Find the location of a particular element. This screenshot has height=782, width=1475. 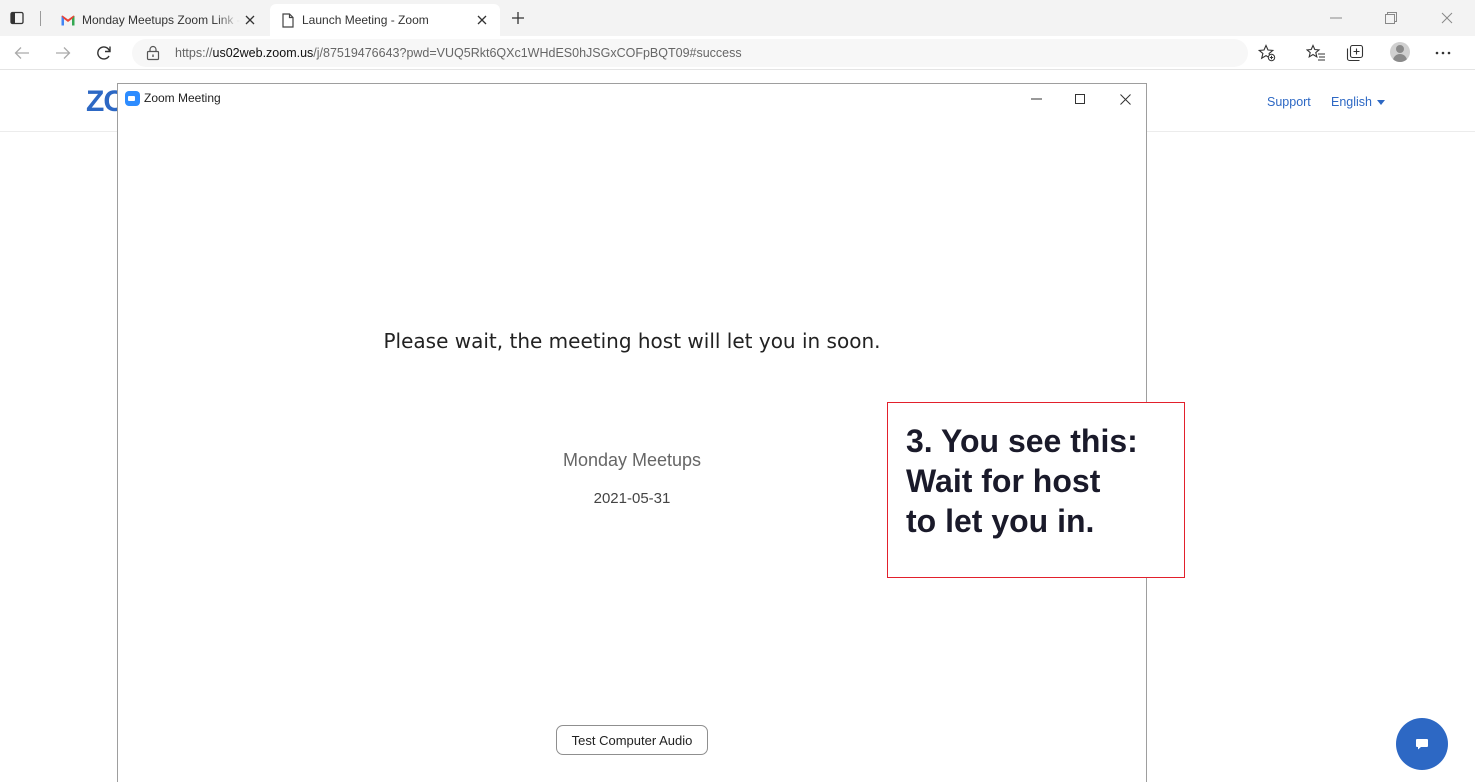

language-dropdown: English is located at coordinates (1358, 102).